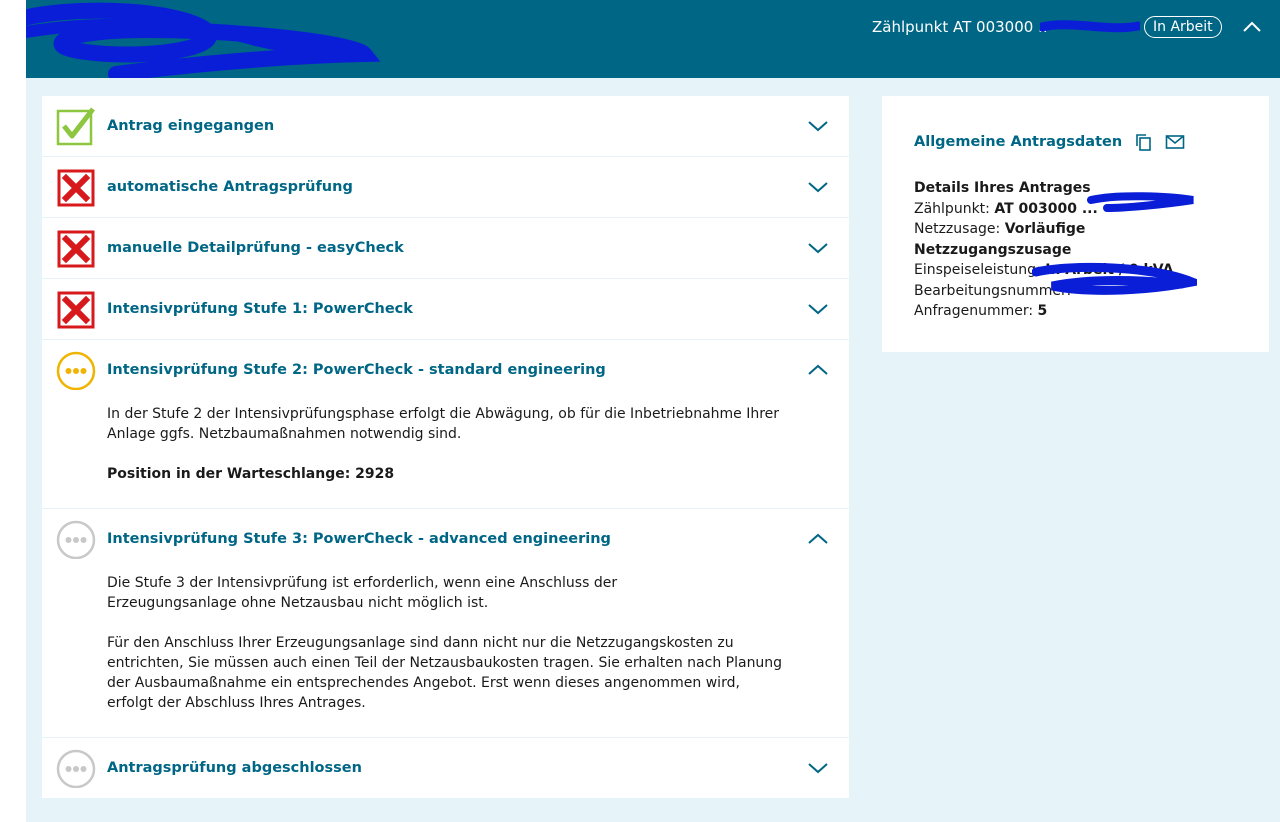  Describe the element at coordinates (976, 311) in the screenshot. I see `detail-label: Anfragenummer:` at that location.